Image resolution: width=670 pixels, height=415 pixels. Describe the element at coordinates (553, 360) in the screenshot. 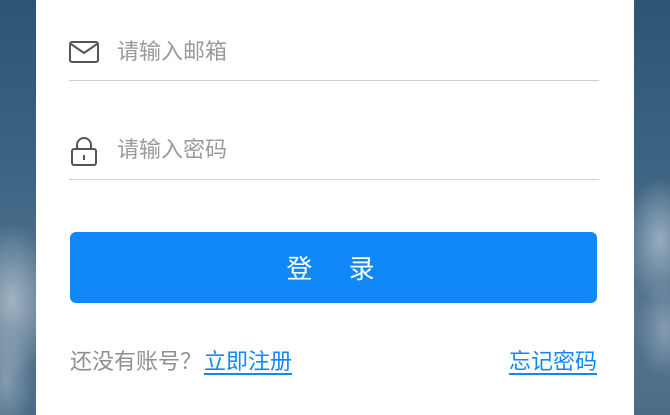

I see `forgot-password-link: 忘记密码` at that location.